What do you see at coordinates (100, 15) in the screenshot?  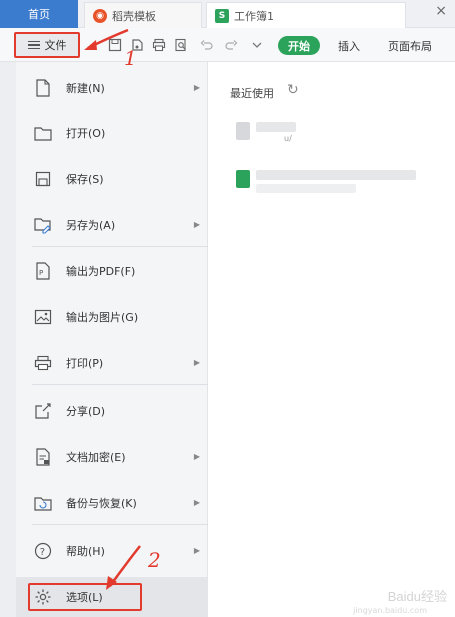 I see `docer-logo-icon: ◉` at bounding box center [100, 15].